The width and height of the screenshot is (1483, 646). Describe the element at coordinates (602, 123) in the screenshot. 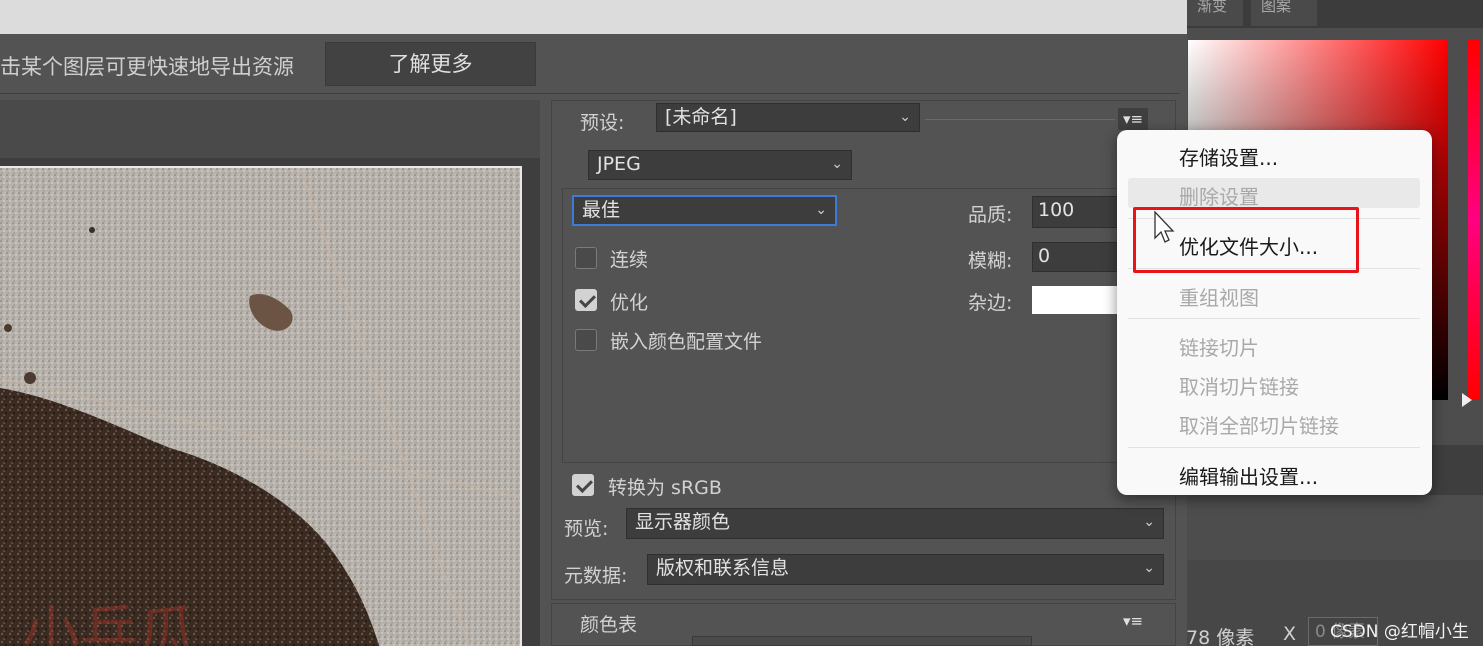

I see `preset-label: 预设:` at that location.